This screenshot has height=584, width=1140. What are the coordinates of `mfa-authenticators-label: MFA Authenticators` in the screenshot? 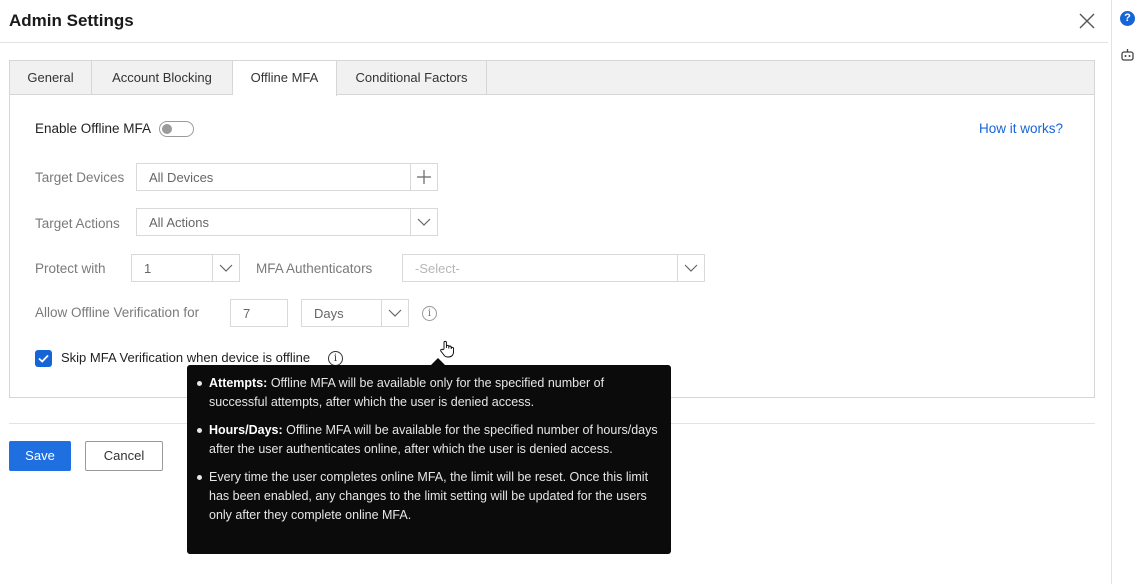 It's located at (314, 268).